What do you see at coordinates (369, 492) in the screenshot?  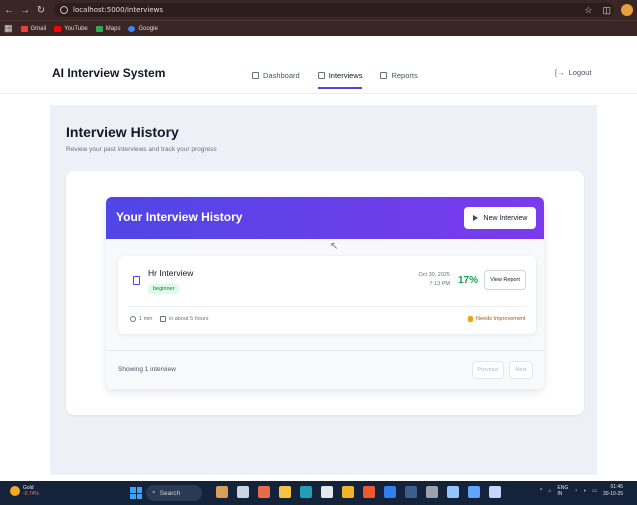 I see `brave-icon` at bounding box center [369, 492].